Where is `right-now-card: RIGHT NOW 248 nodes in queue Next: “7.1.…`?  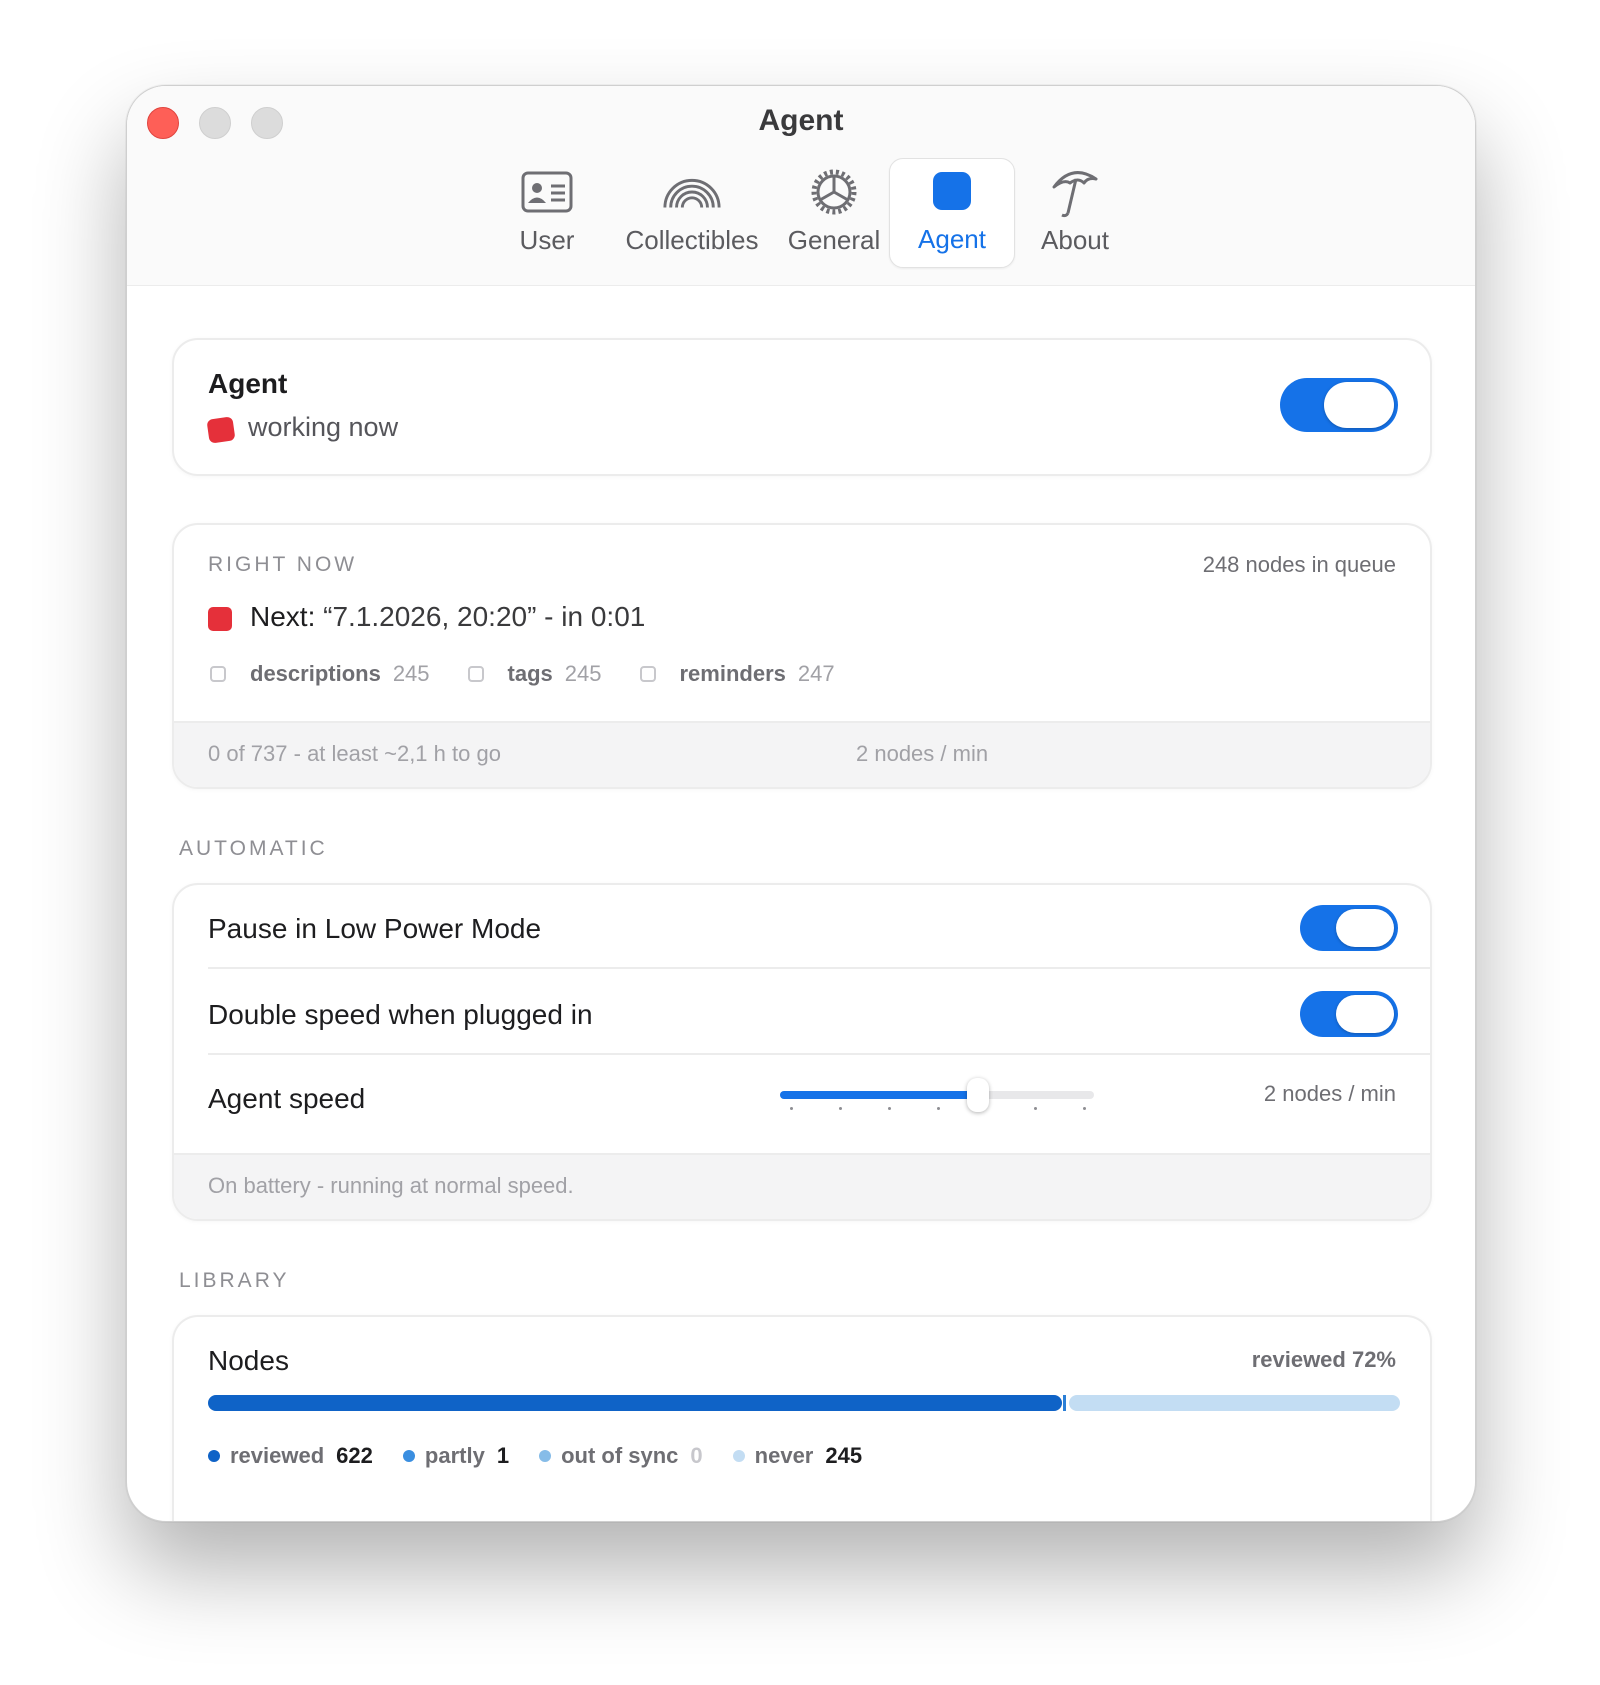 right-now-card: RIGHT NOW 248 nodes in queue Next: “7.1.… is located at coordinates (802, 656).